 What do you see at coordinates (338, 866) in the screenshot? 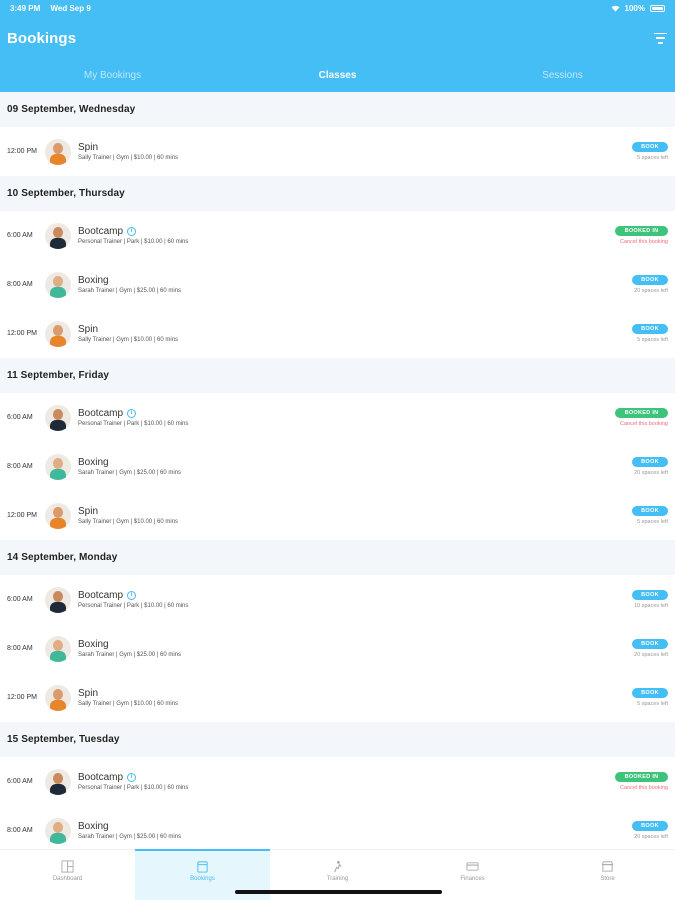
I see `training-icon` at bounding box center [338, 866].